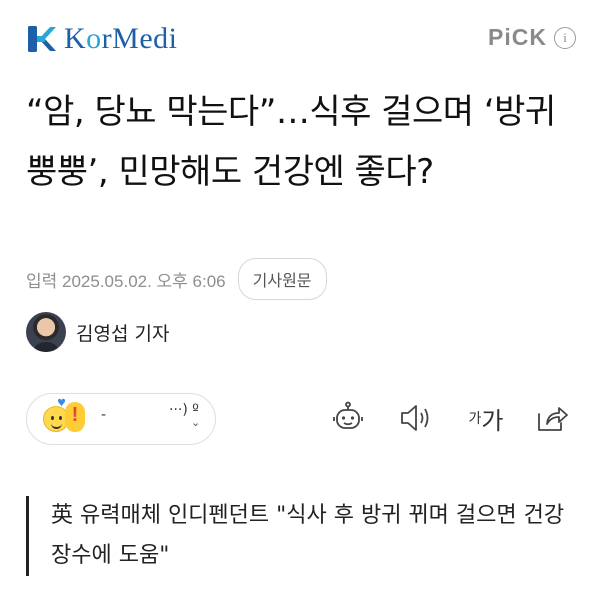 The width and height of the screenshot is (600, 600). I want to click on logo-wordmark: KorMedi, so click(121, 39).